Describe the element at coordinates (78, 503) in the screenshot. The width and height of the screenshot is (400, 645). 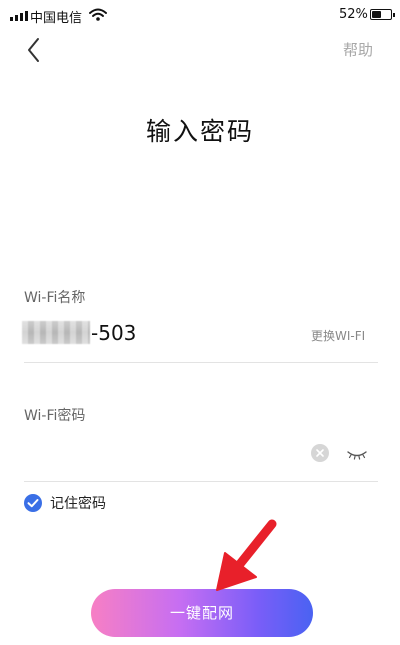
I see `remember-password-label: 记住密码` at that location.